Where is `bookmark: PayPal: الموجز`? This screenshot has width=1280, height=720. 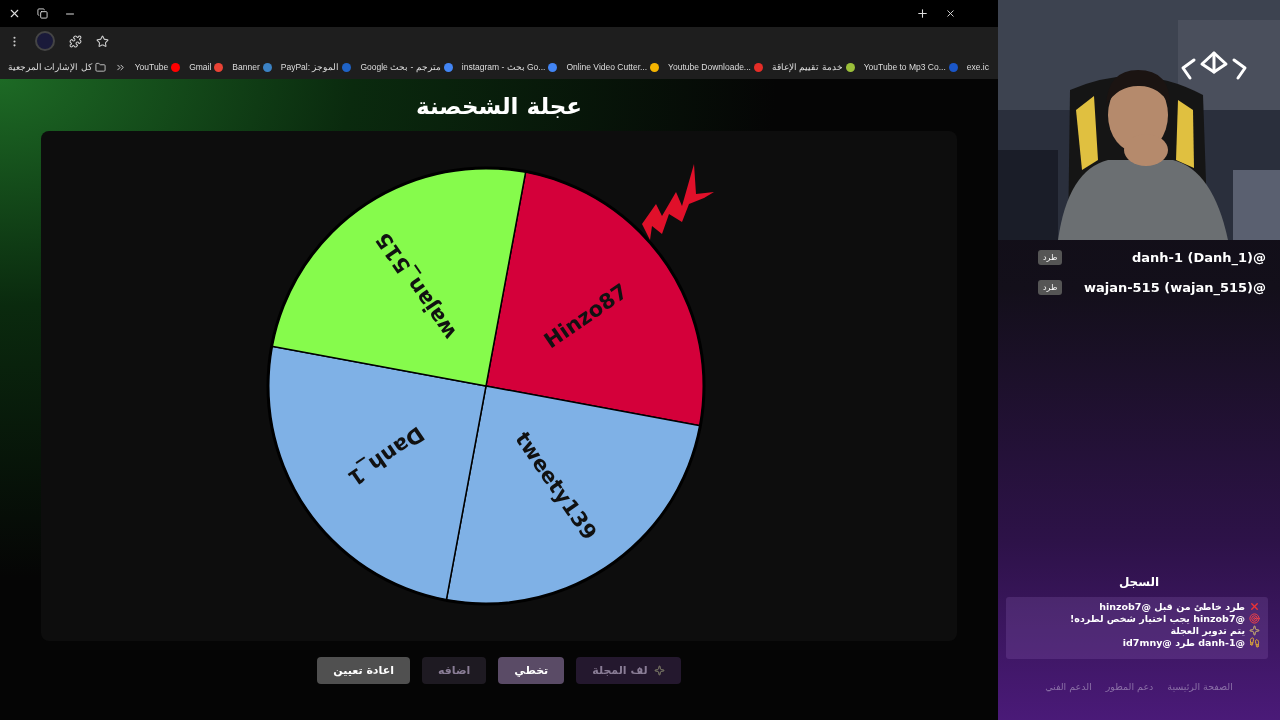 bookmark: PayPal: الموجز is located at coordinates (316, 67).